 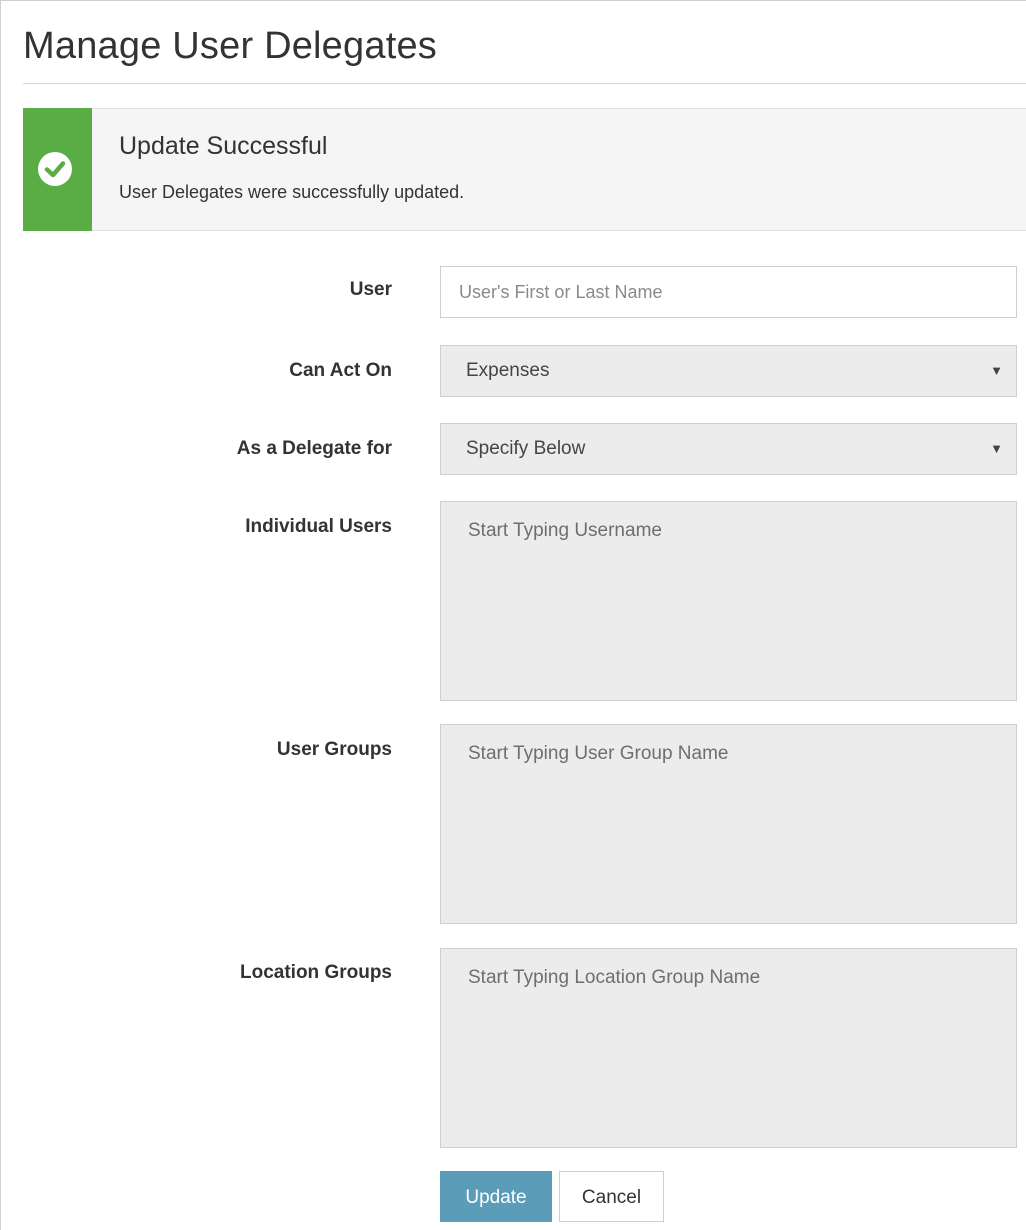 What do you see at coordinates (728, 1048) in the screenshot?
I see `location-groups-input` at bounding box center [728, 1048].